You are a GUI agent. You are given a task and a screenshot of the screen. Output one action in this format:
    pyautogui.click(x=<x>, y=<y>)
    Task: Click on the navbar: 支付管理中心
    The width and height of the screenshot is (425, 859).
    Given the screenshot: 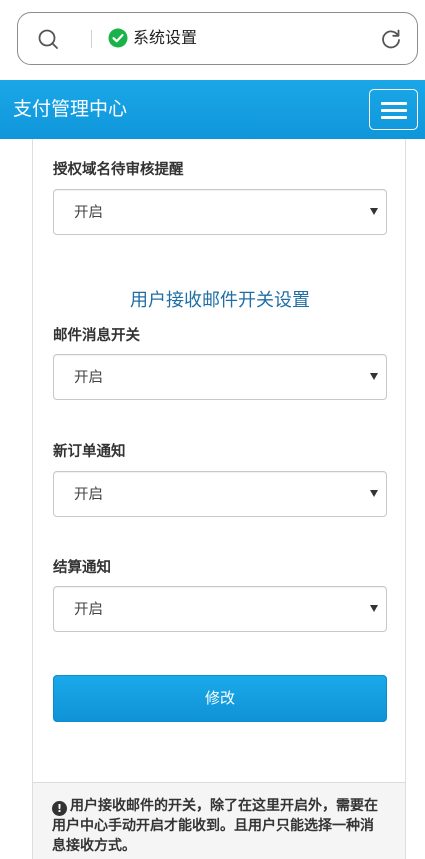 What is the action you would take?
    pyautogui.click(x=212, y=109)
    